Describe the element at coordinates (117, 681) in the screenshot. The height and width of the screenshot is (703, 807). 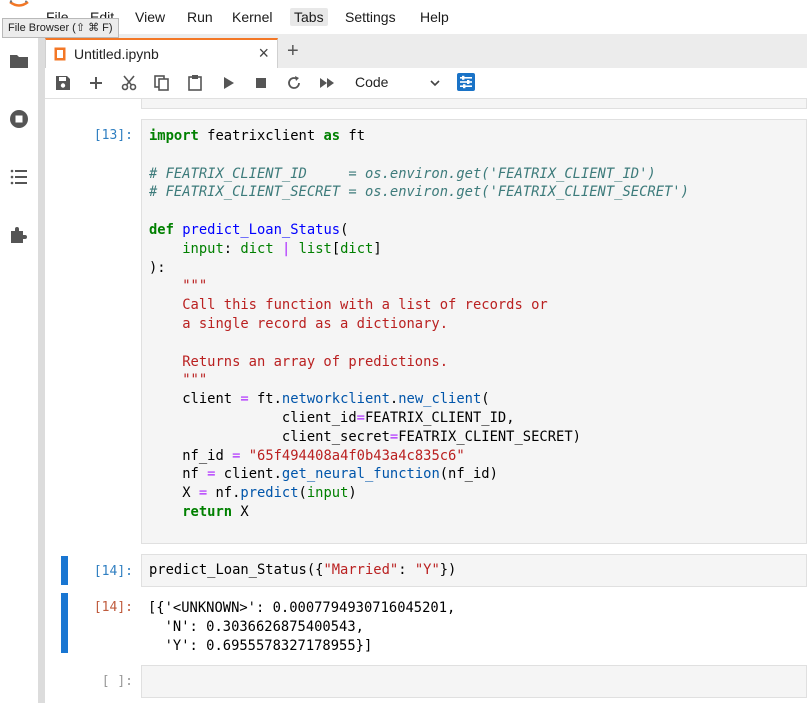
I see `input-prompt: [ ]:` at that location.